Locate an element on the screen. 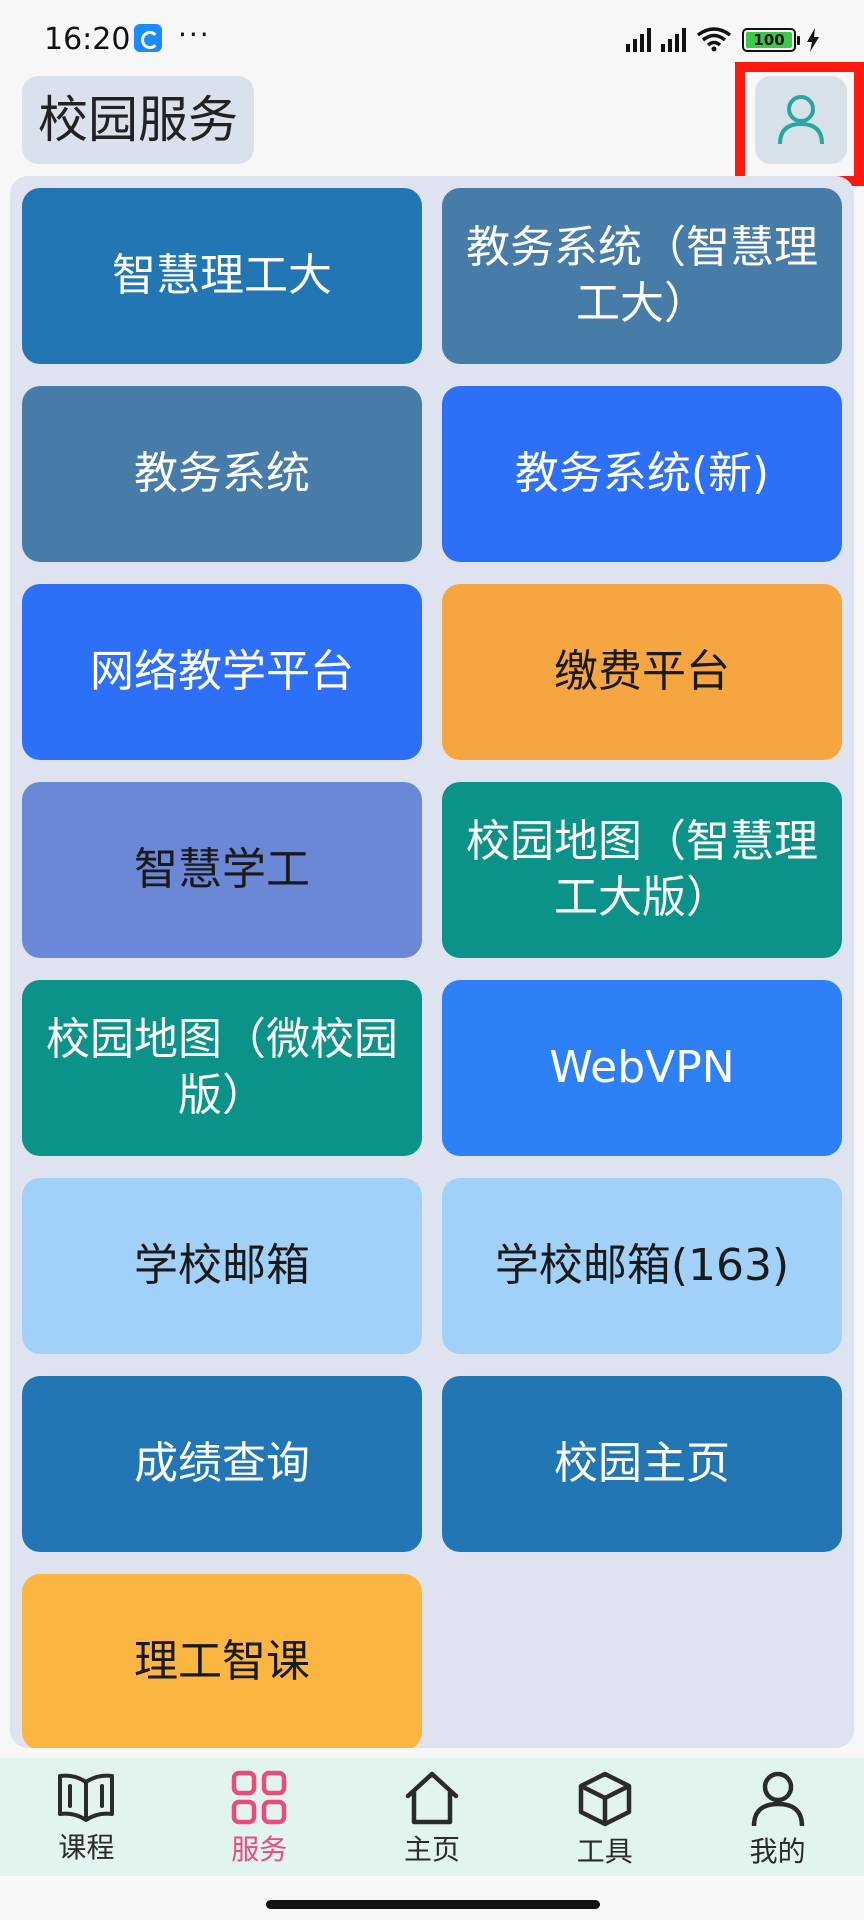  tile-campus-map-smart: 校园地图（智慧理工大版） is located at coordinates (642, 870).